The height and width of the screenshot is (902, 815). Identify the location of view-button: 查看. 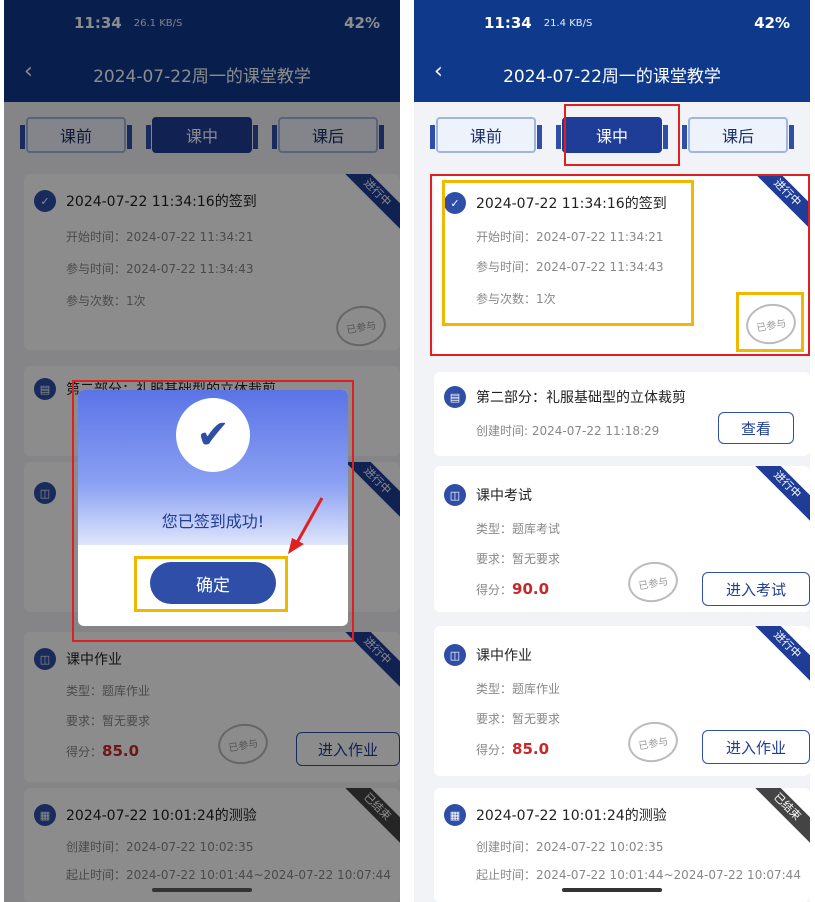
(756, 428).